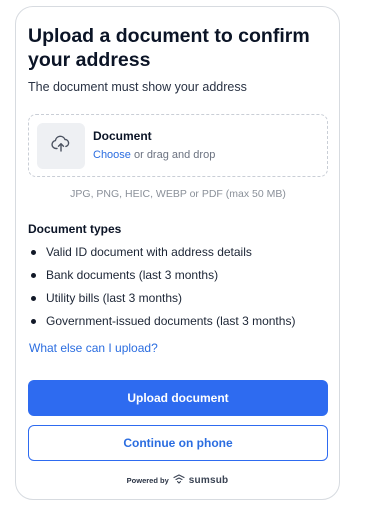 Image resolution: width=378 pixels, height=510 pixels. What do you see at coordinates (122, 136) in the screenshot?
I see `dropzone-label: Document` at bounding box center [122, 136].